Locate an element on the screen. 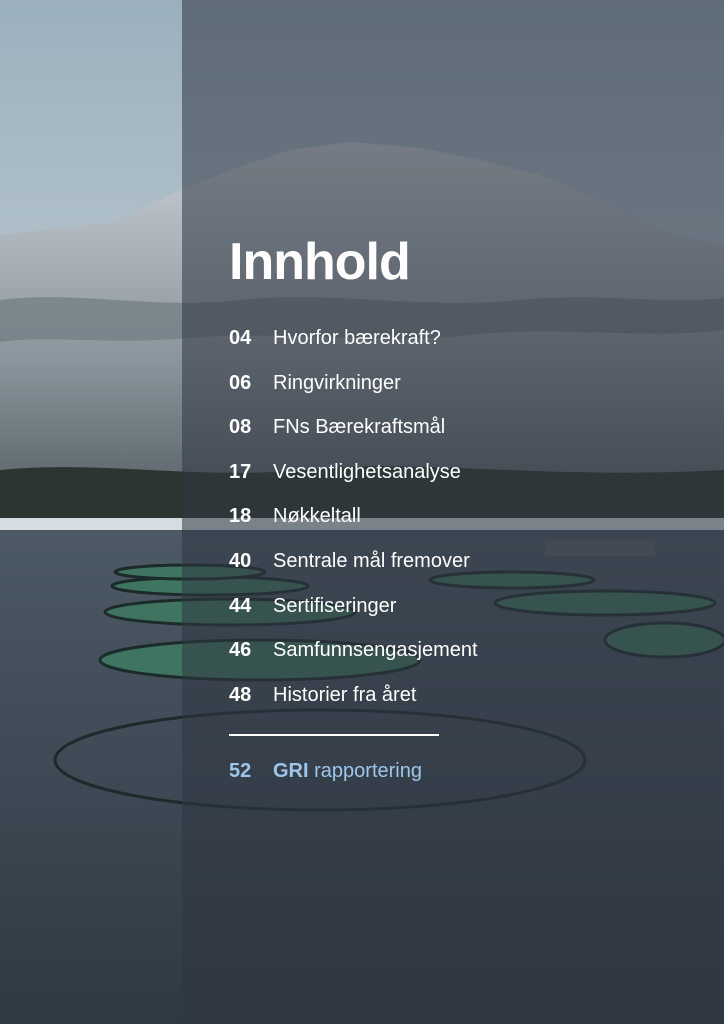 This screenshot has height=1024, width=724. toc-item-gri: 52 GRI rapportering is located at coordinates (325, 771).